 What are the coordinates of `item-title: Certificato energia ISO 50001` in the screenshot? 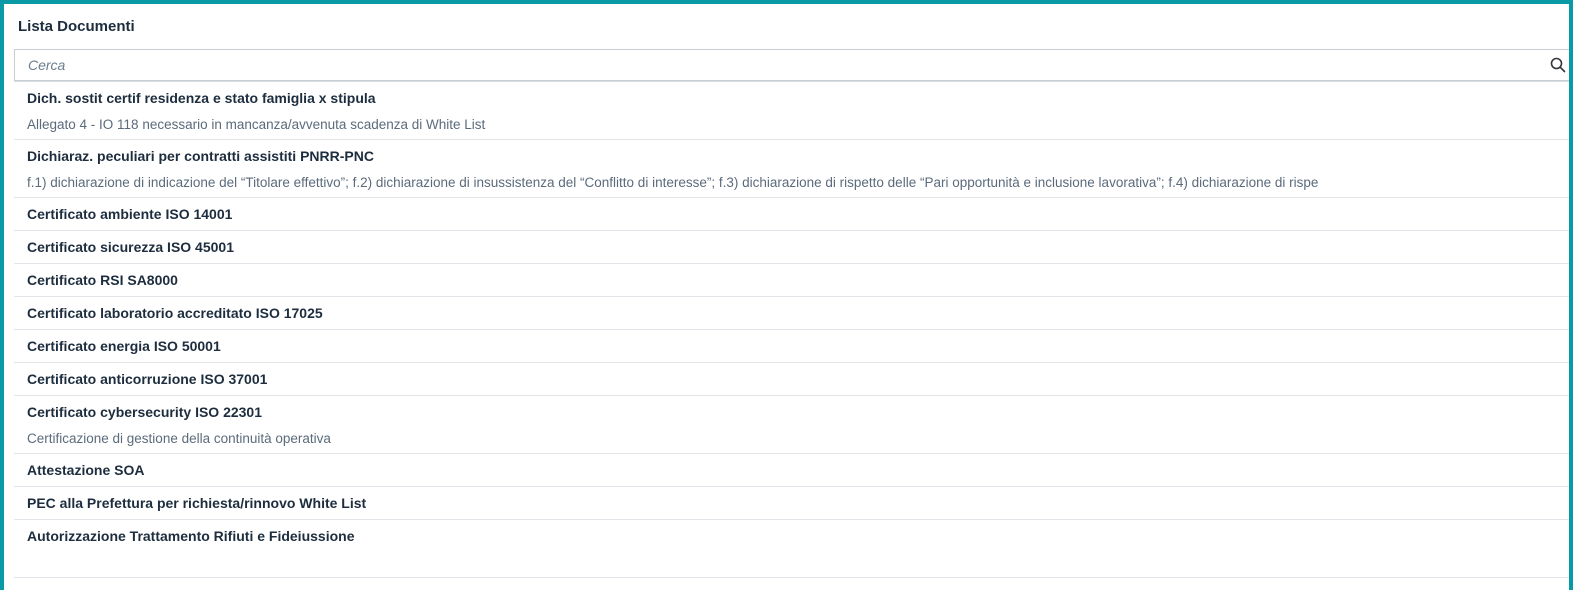 It's located at (124, 346).